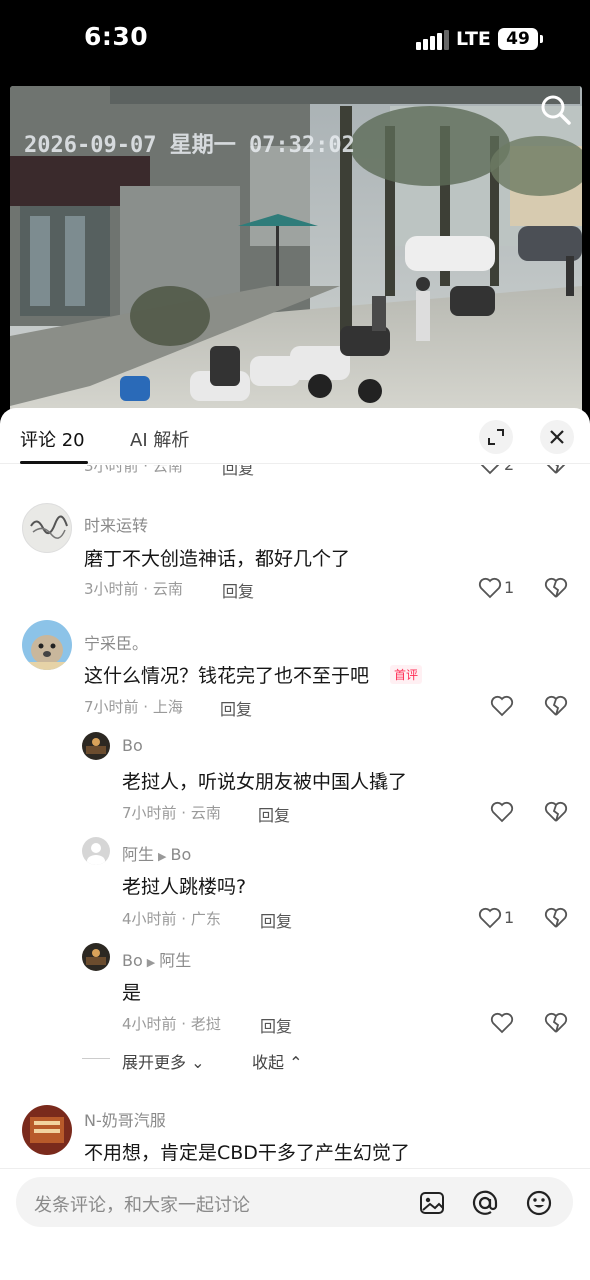 Image resolution: width=590 pixels, height=1280 pixels. I want to click on expand-more-button: 展开更多 ⌄, so click(163, 1061).